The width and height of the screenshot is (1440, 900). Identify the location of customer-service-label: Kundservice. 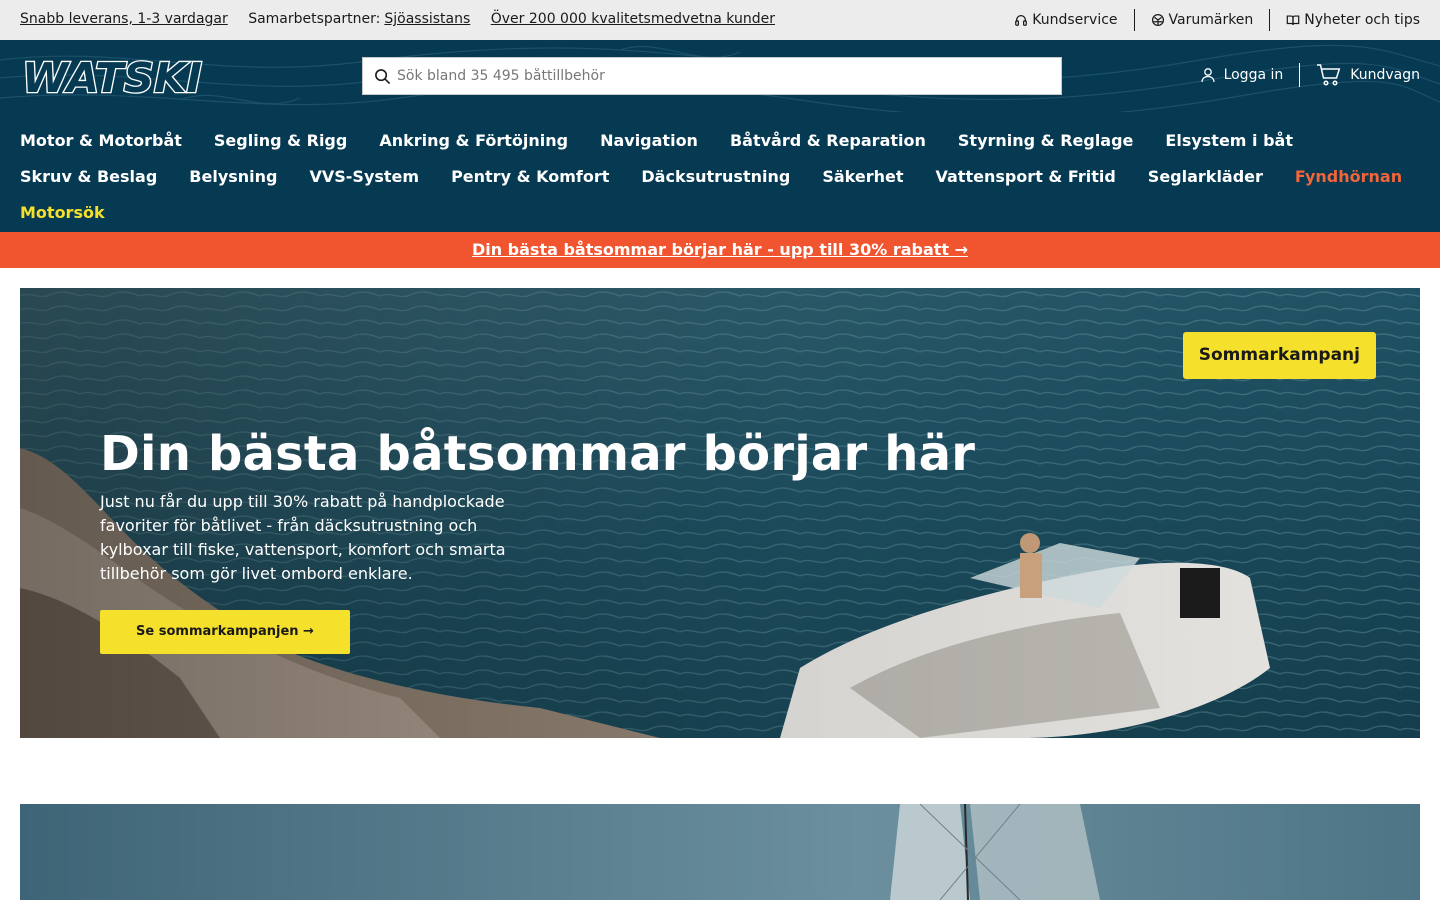
(1075, 20).